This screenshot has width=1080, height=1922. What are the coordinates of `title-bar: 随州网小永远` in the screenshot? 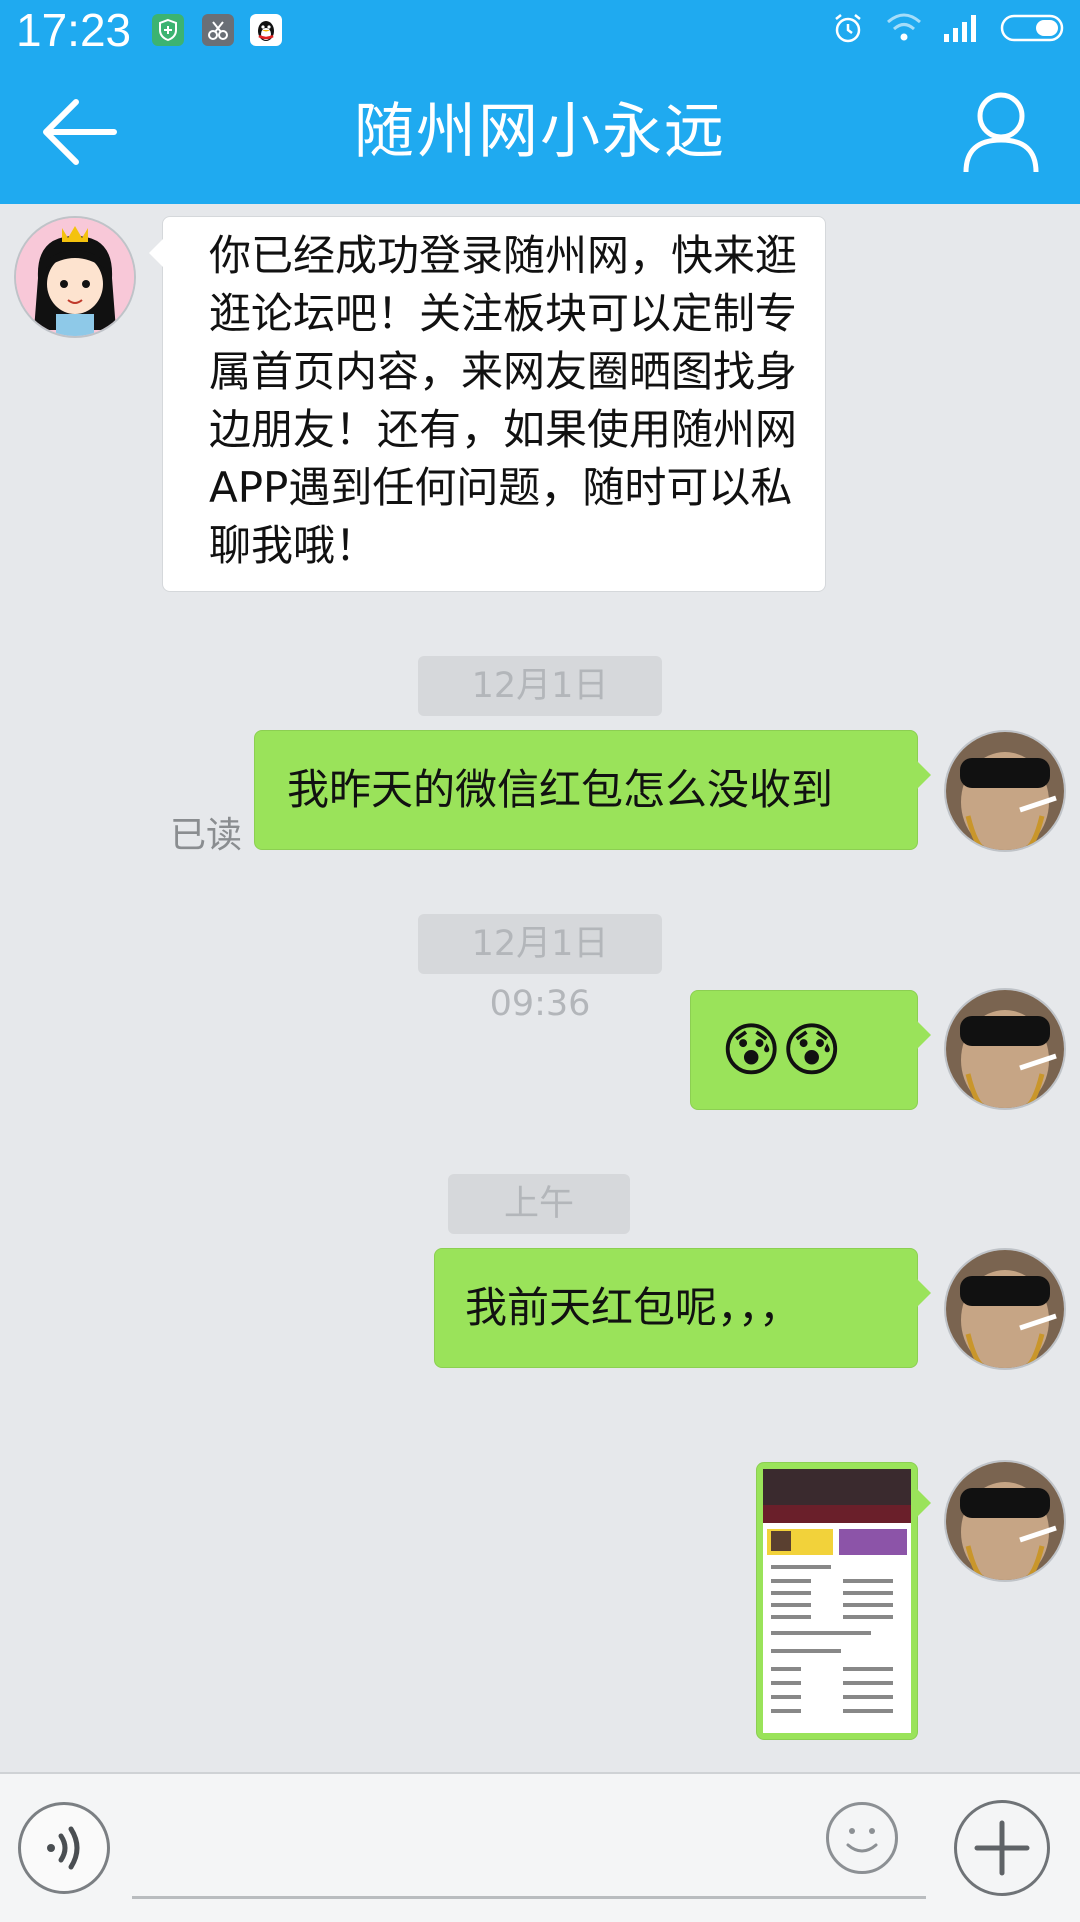 It's located at (540, 132).